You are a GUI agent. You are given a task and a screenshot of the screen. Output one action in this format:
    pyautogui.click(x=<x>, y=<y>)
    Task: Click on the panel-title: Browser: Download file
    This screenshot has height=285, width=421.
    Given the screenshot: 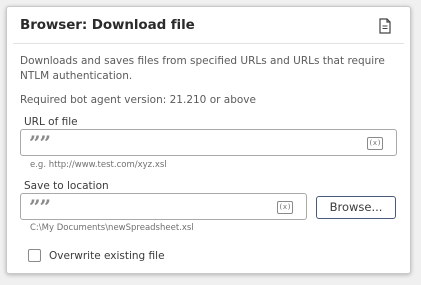 What is the action you would take?
    pyautogui.click(x=107, y=25)
    